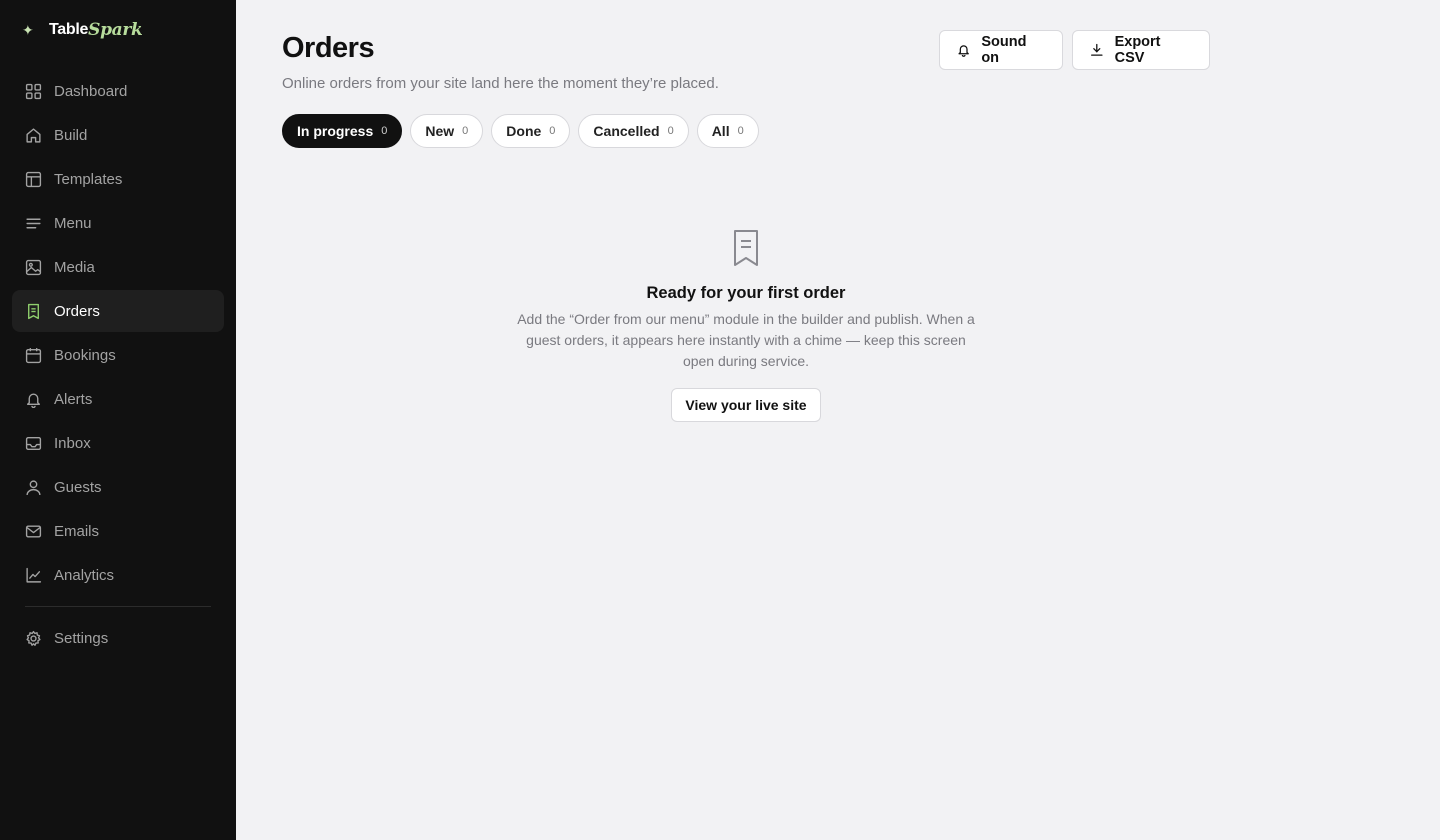 The width and height of the screenshot is (1440, 840). What do you see at coordinates (1004, 50) in the screenshot?
I see `sound-toggle-label: Sound on` at bounding box center [1004, 50].